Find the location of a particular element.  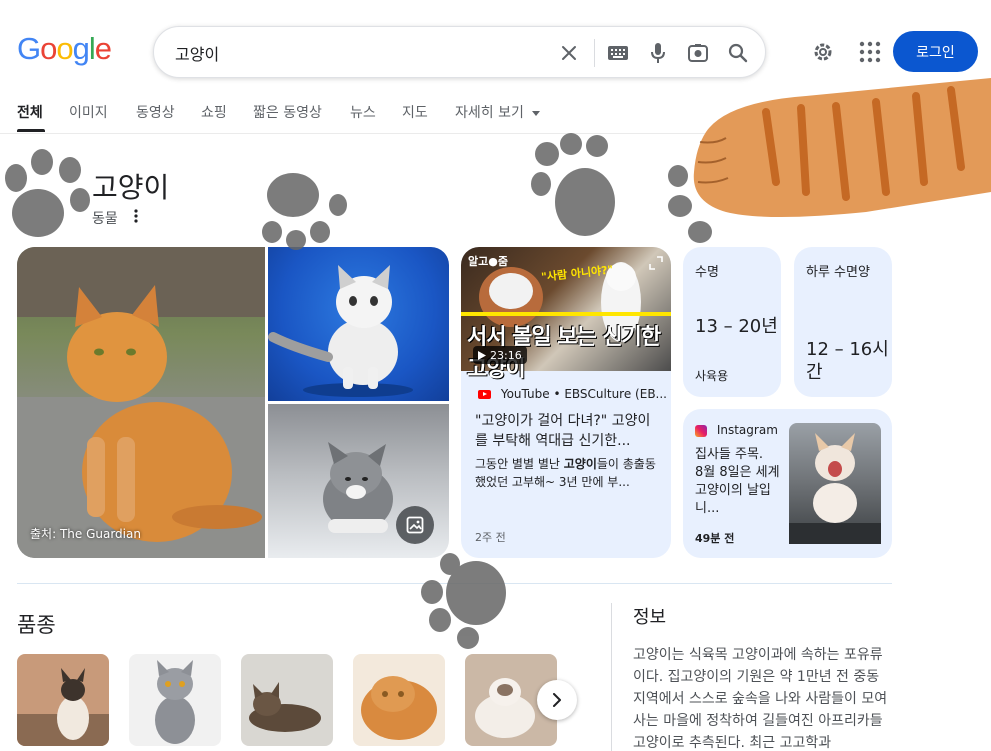

stat-value: 12 – 16시간 is located at coordinates (847, 361).